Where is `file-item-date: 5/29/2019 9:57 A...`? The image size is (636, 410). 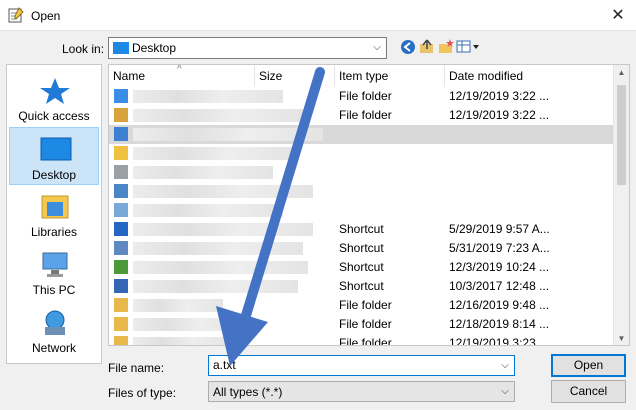 file-item-date: 5/29/2019 9:57 A... is located at coordinates (499, 229).